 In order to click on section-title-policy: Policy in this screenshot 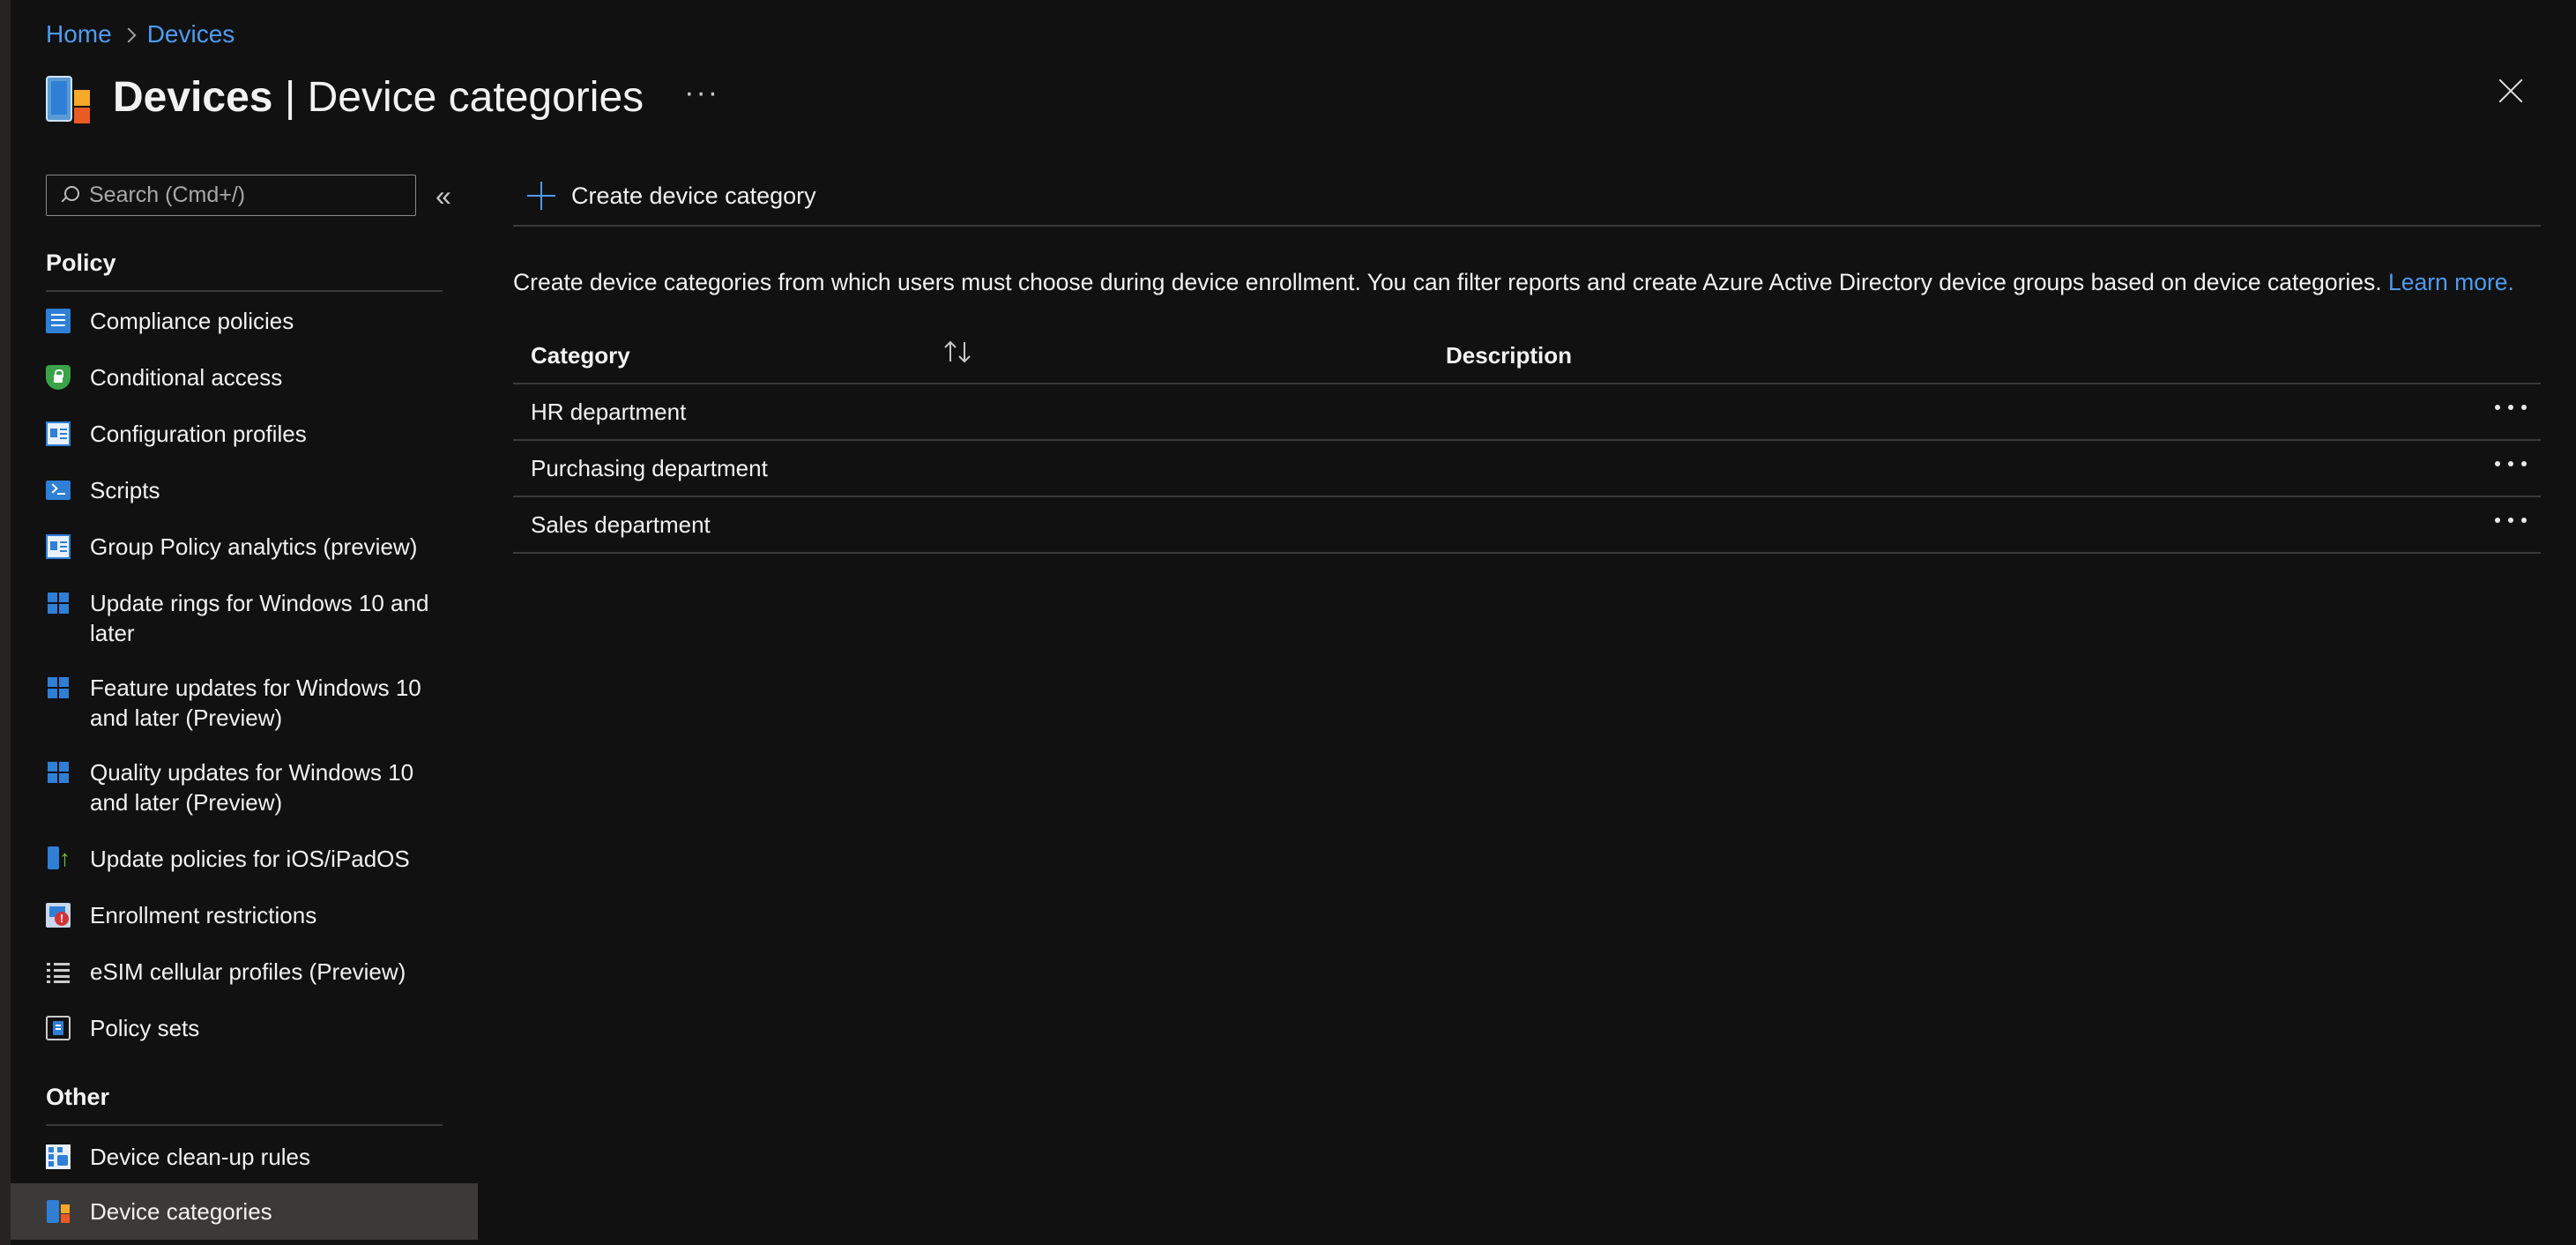, I will do `click(81, 263)`.